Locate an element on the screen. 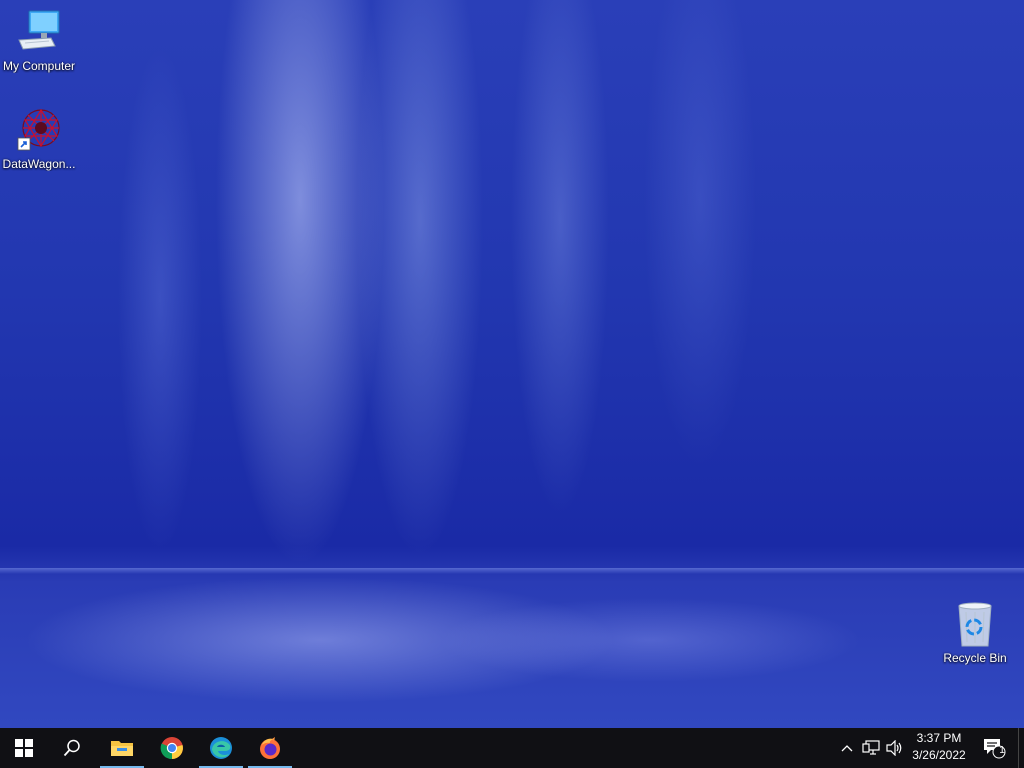 The height and width of the screenshot is (768, 1024). search-button is located at coordinates (72, 748).